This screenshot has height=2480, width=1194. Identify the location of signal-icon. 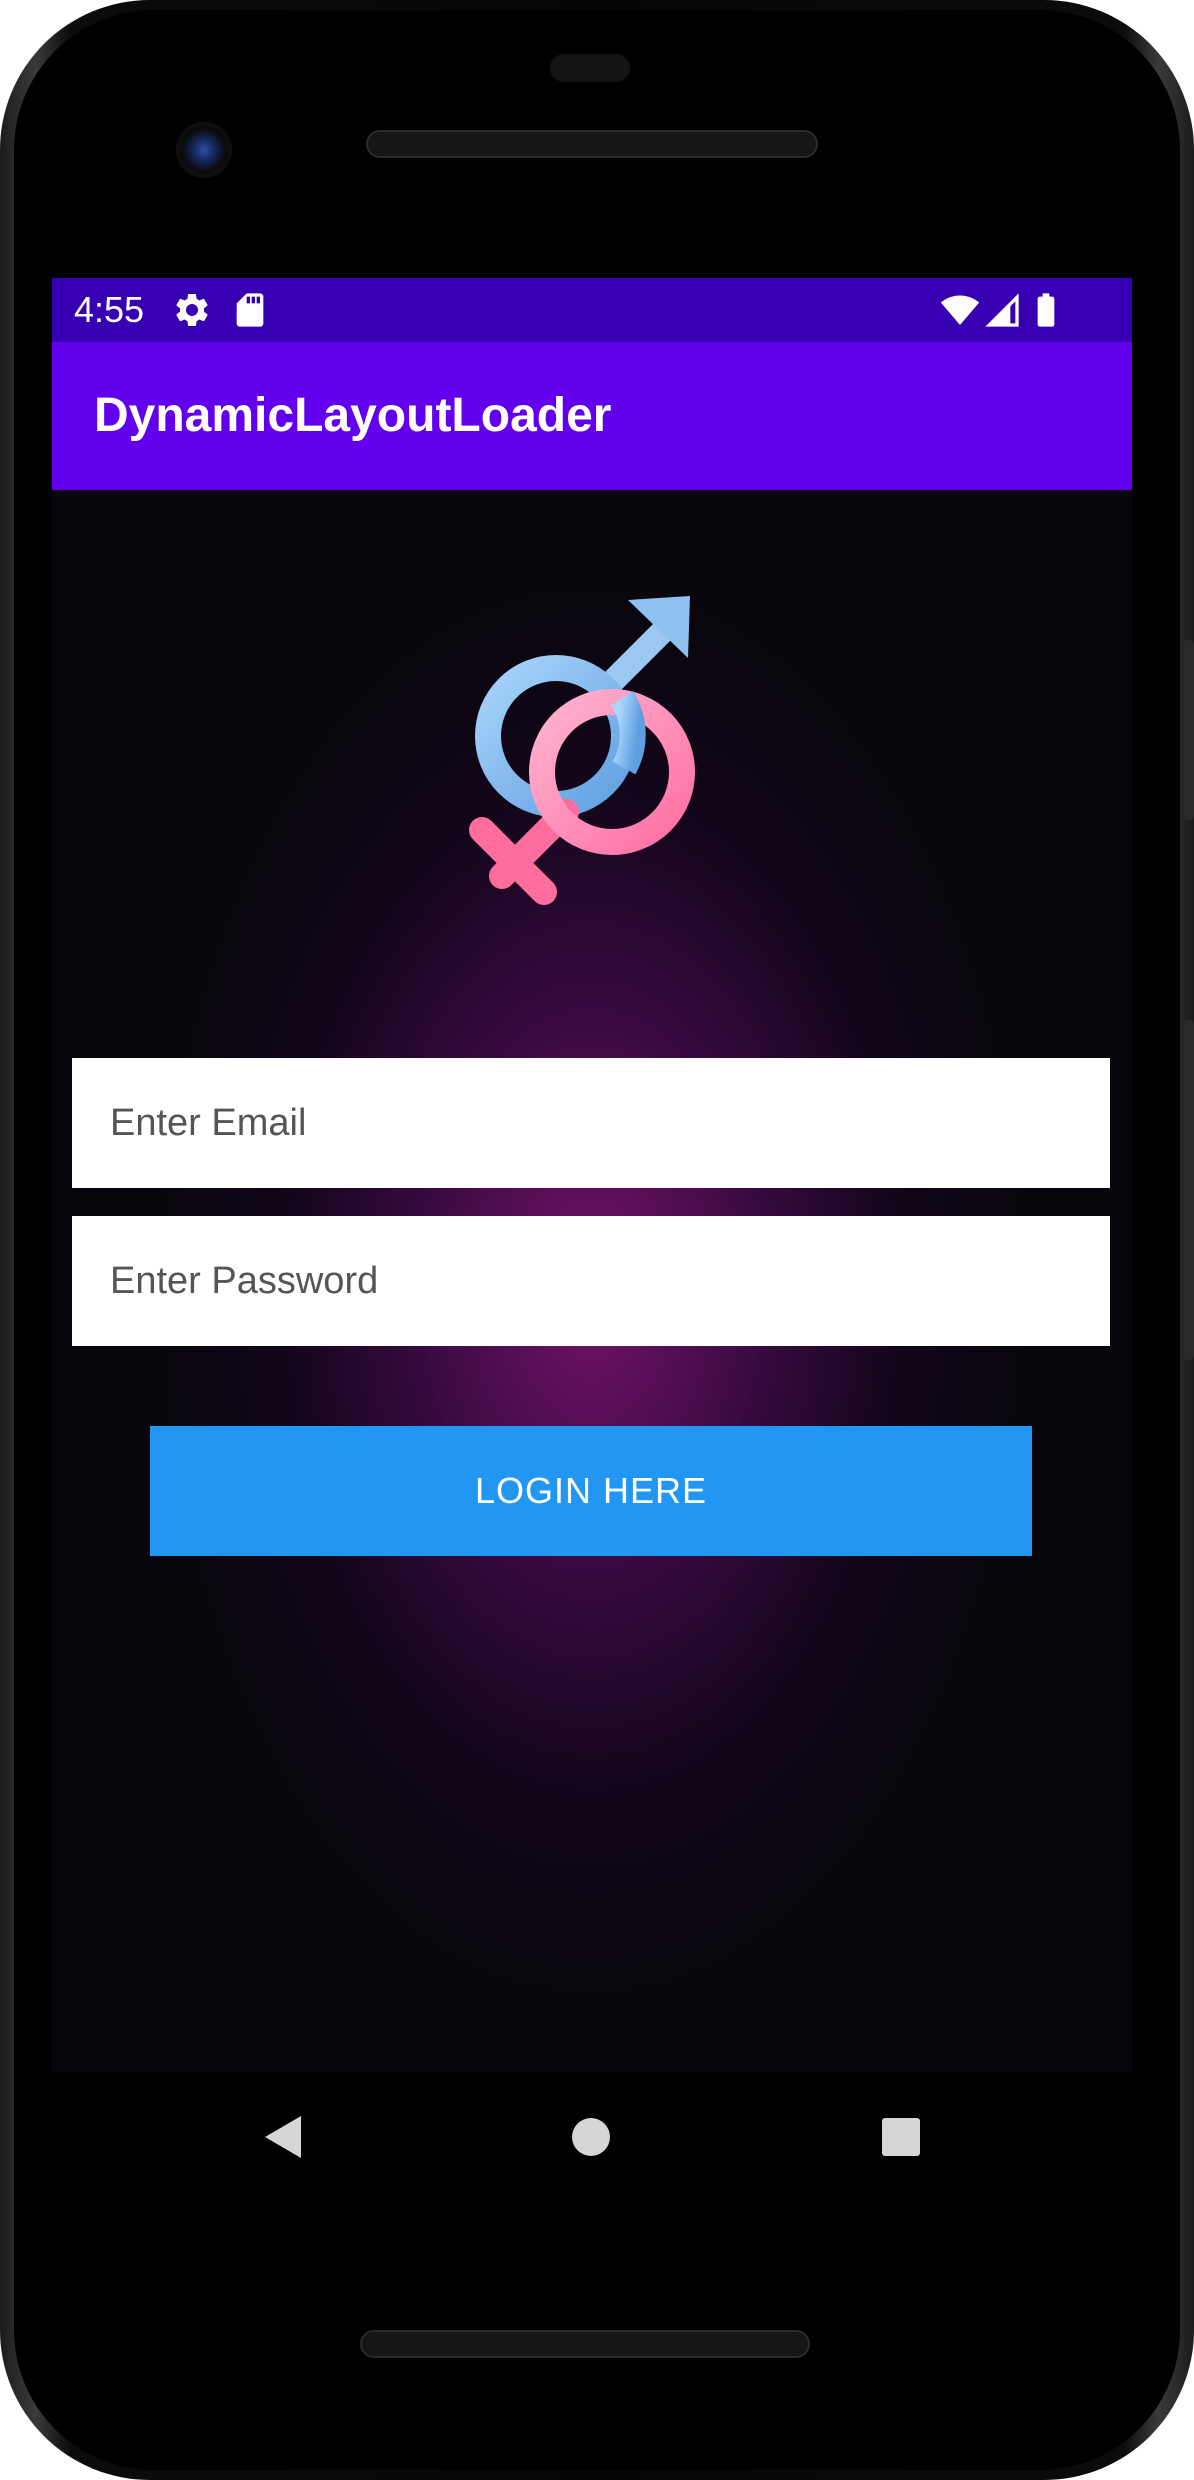
(1002, 310).